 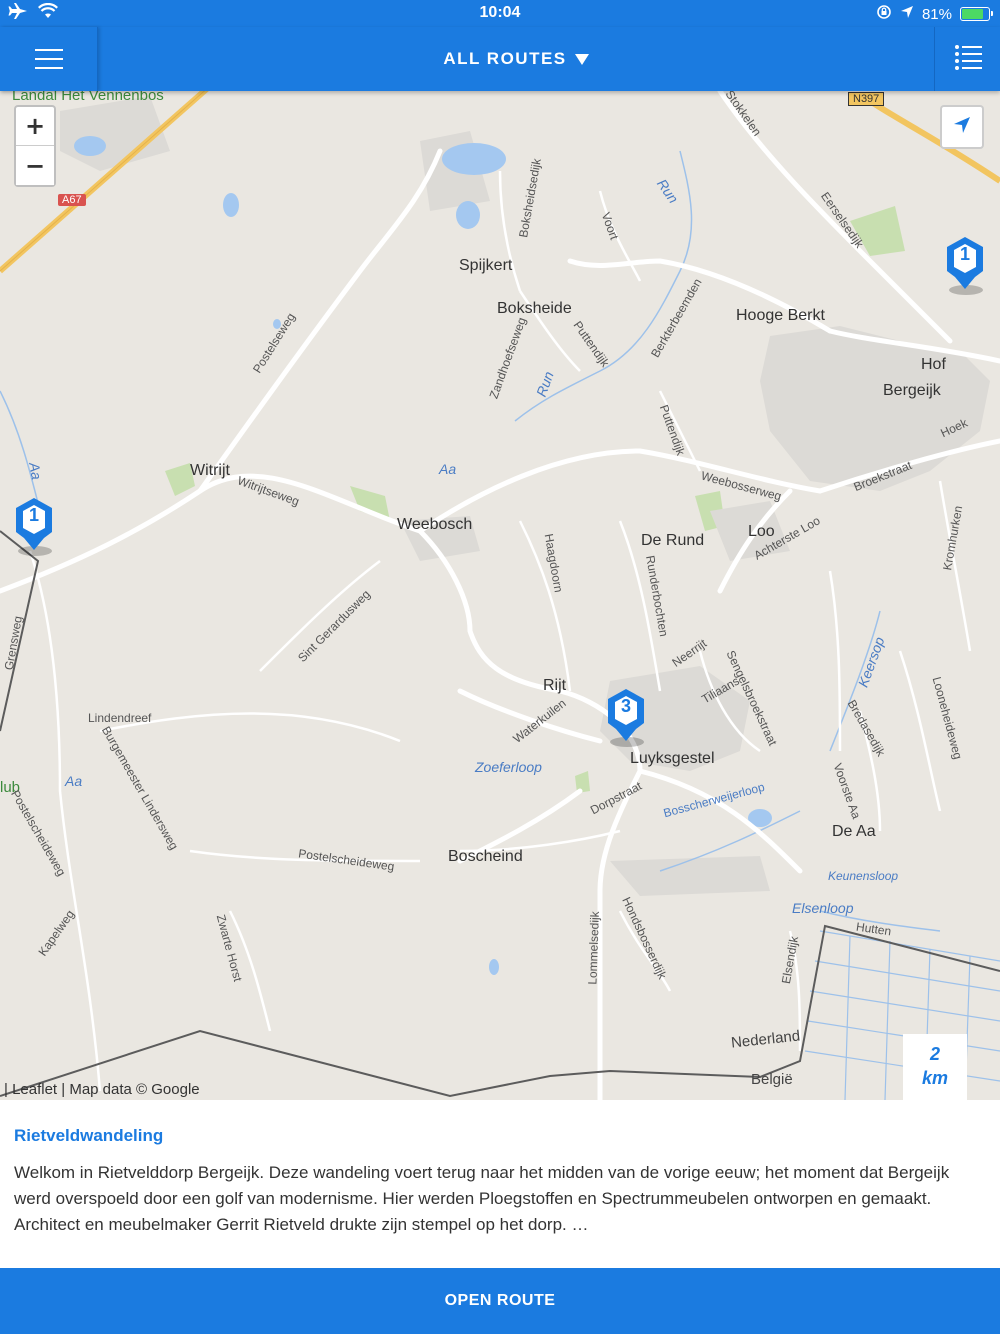 I want to click on open-route-button: OPEN ROUTE, so click(x=500, y=1301).